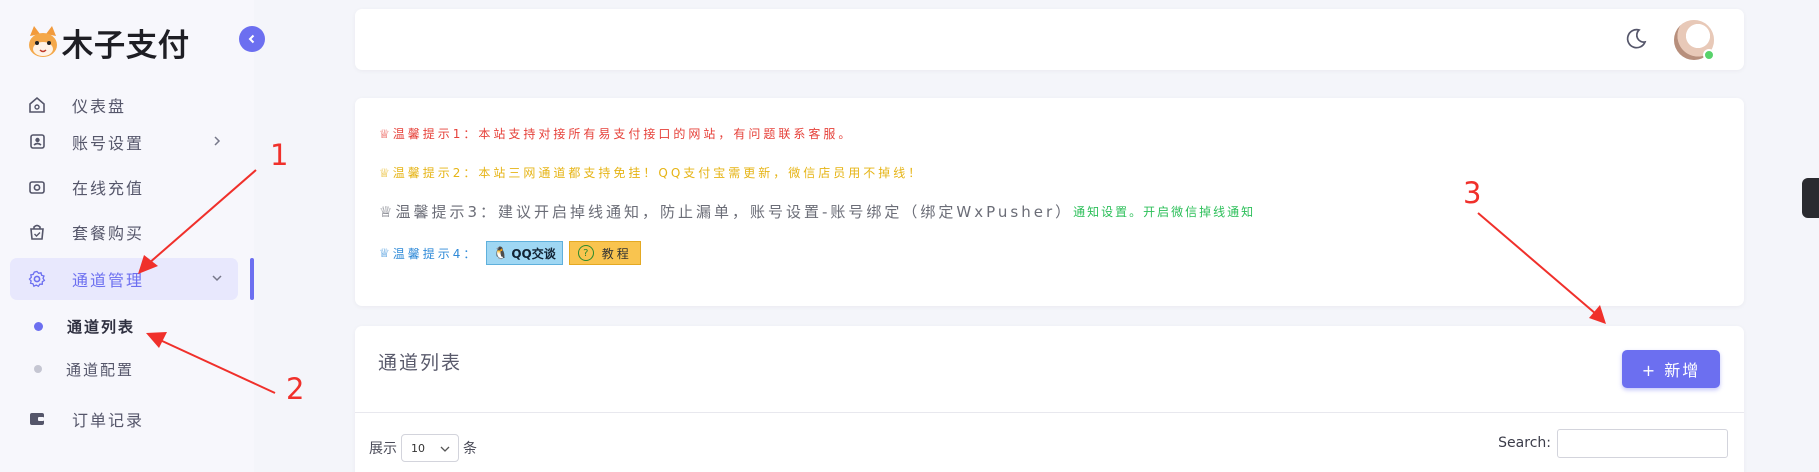  Describe the element at coordinates (524, 253) in the screenshot. I see `qq-chat-button: 🐧 QQ交谈` at that location.